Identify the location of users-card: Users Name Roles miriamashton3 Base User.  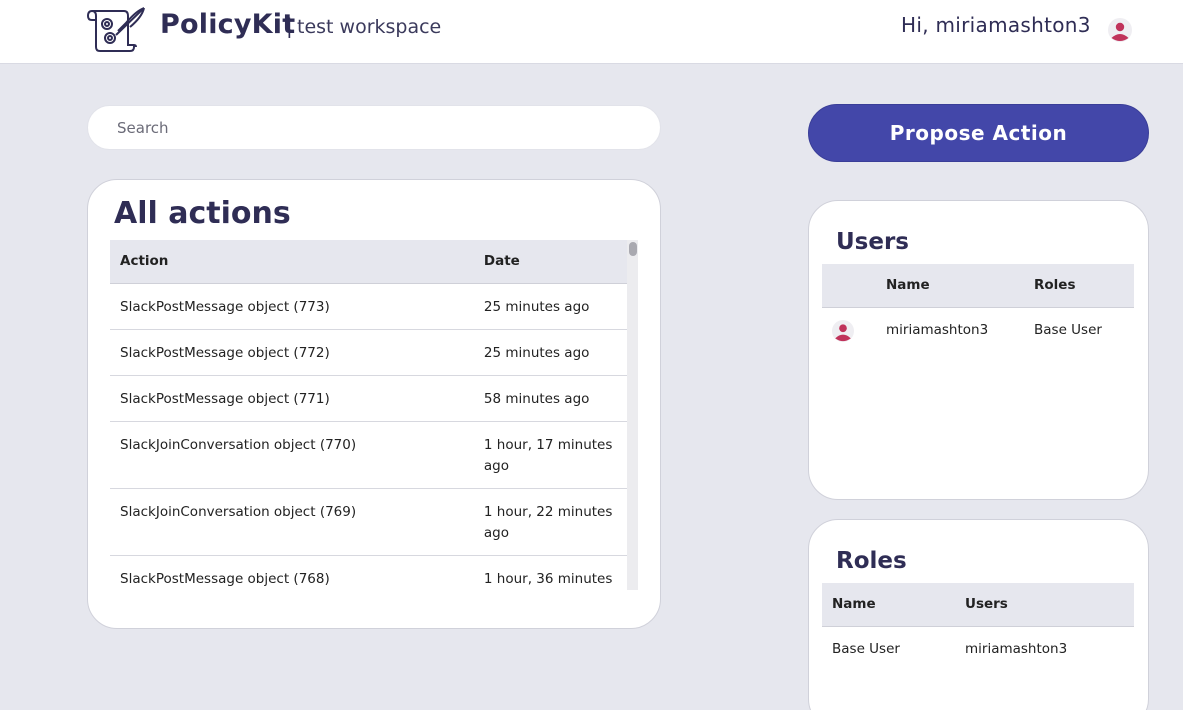
(978, 350).